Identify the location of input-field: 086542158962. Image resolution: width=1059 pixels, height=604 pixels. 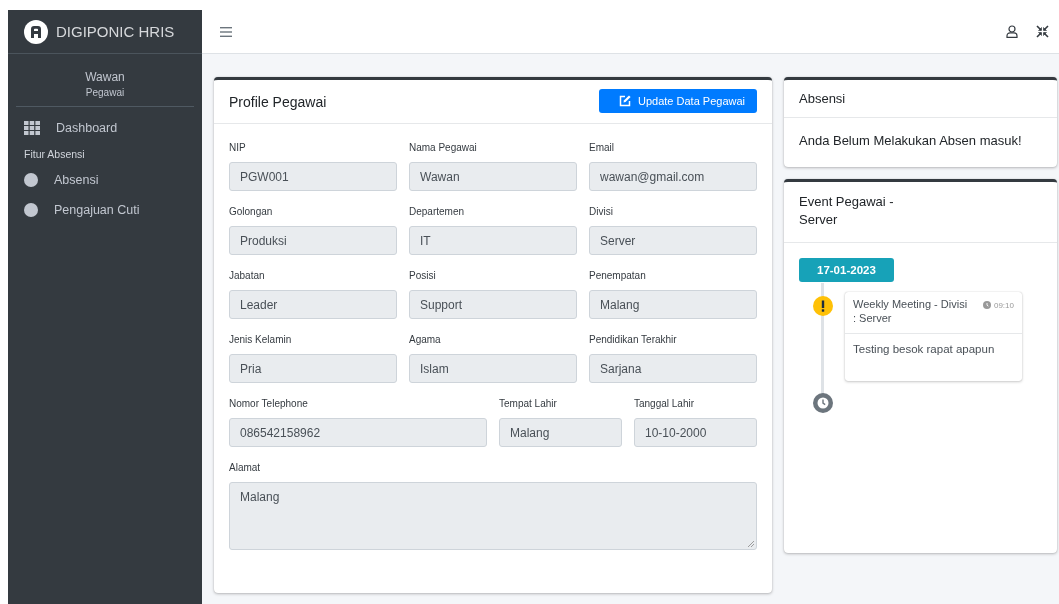
(358, 432).